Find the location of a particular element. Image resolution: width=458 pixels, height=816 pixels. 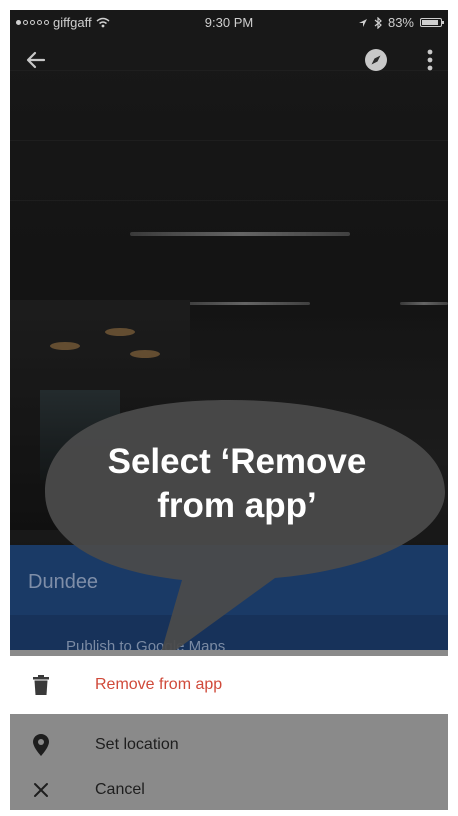

cancel-option: Cancel is located at coordinates (229, 790).